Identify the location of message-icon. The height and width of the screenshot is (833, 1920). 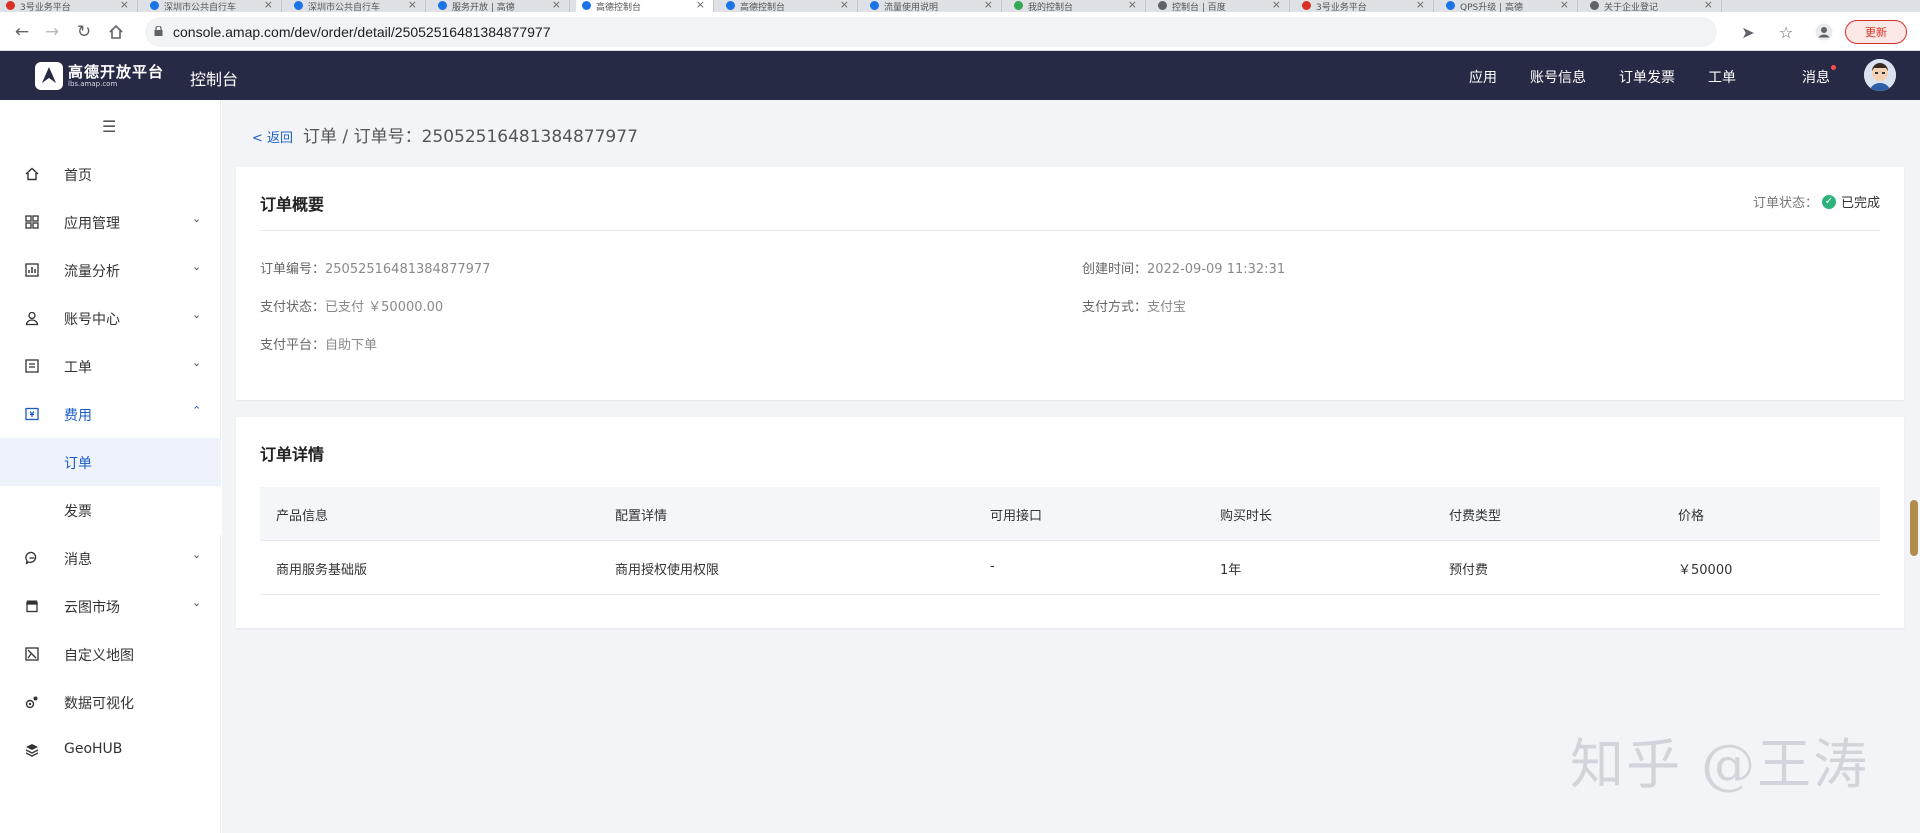
(31, 558).